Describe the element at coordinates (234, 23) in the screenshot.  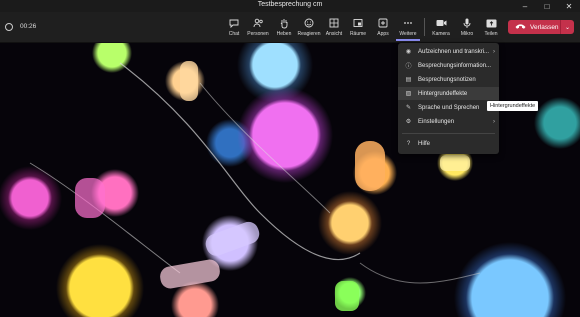
I see `chat-icon` at that location.